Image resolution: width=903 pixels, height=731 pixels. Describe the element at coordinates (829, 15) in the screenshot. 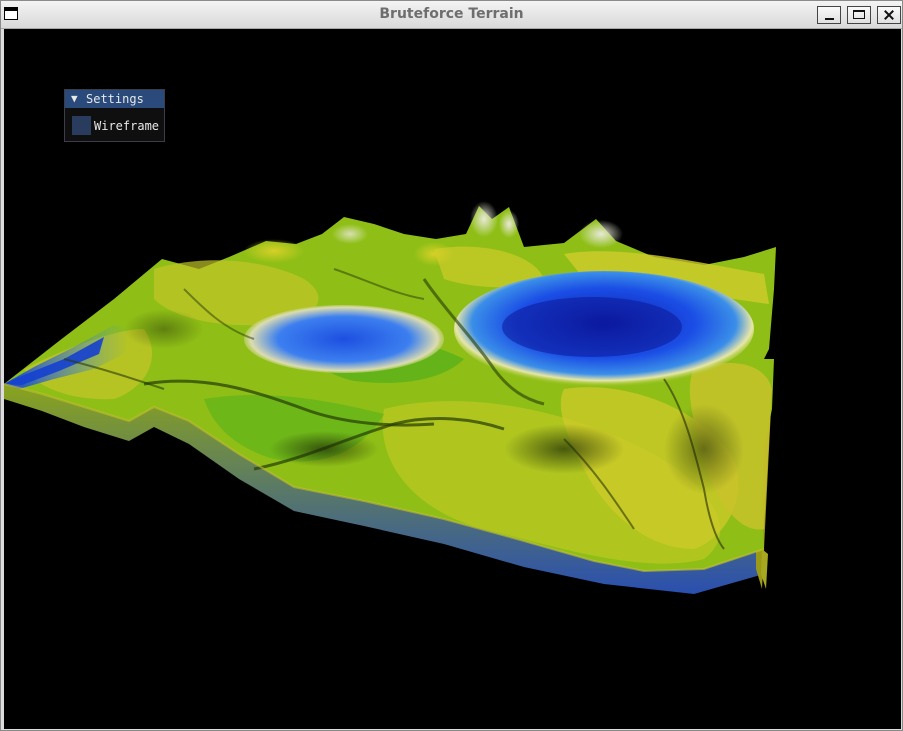

I see `minimize-button` at that location.